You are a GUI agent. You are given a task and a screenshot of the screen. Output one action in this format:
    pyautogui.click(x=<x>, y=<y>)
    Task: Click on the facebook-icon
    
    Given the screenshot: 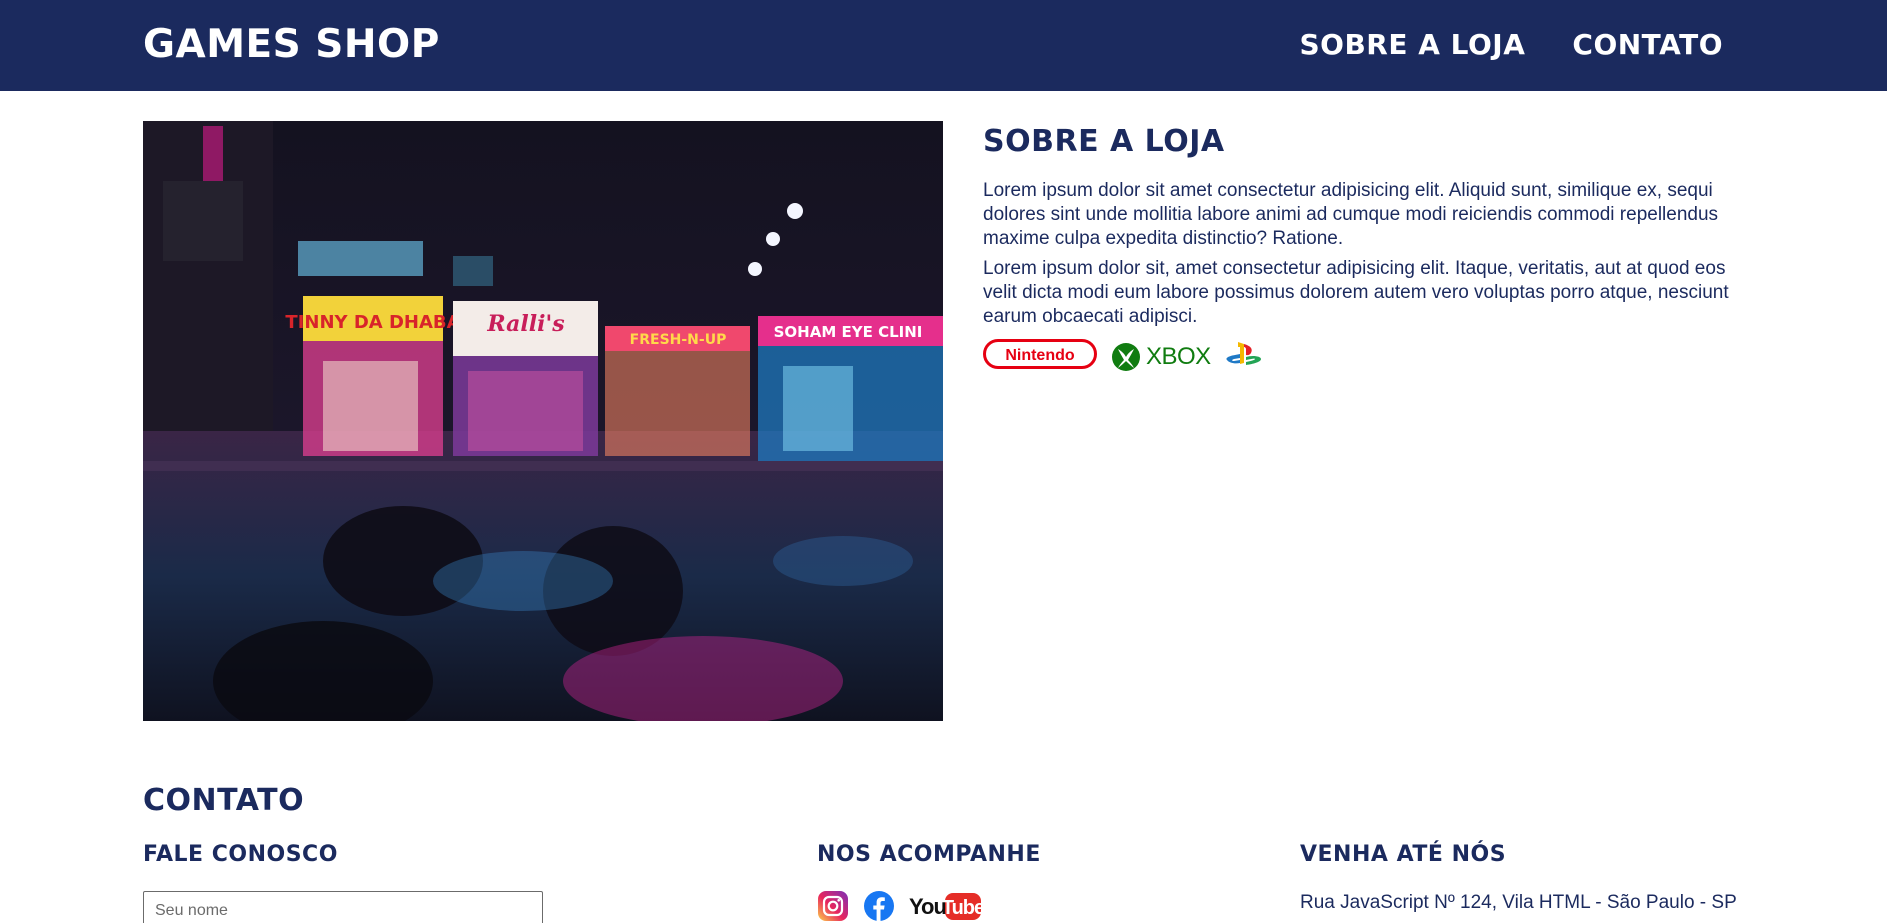 What is the action you would take?
    pyautogui.click(x=879, y=906)
    